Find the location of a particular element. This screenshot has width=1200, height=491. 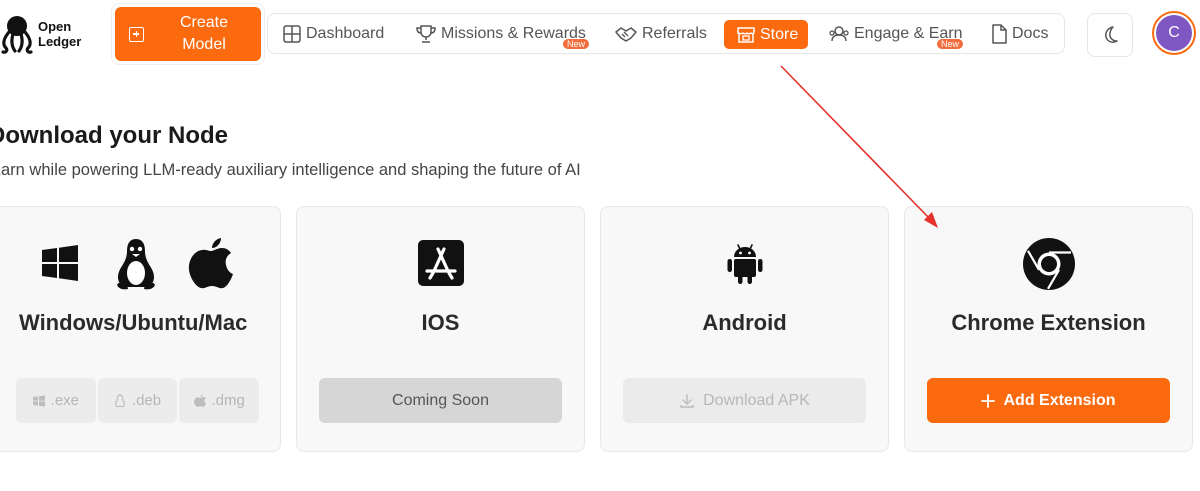

card-desktop: Windows/Ubuntu/Mac .exe .deb .dmg is located at coordinates (140, 329).